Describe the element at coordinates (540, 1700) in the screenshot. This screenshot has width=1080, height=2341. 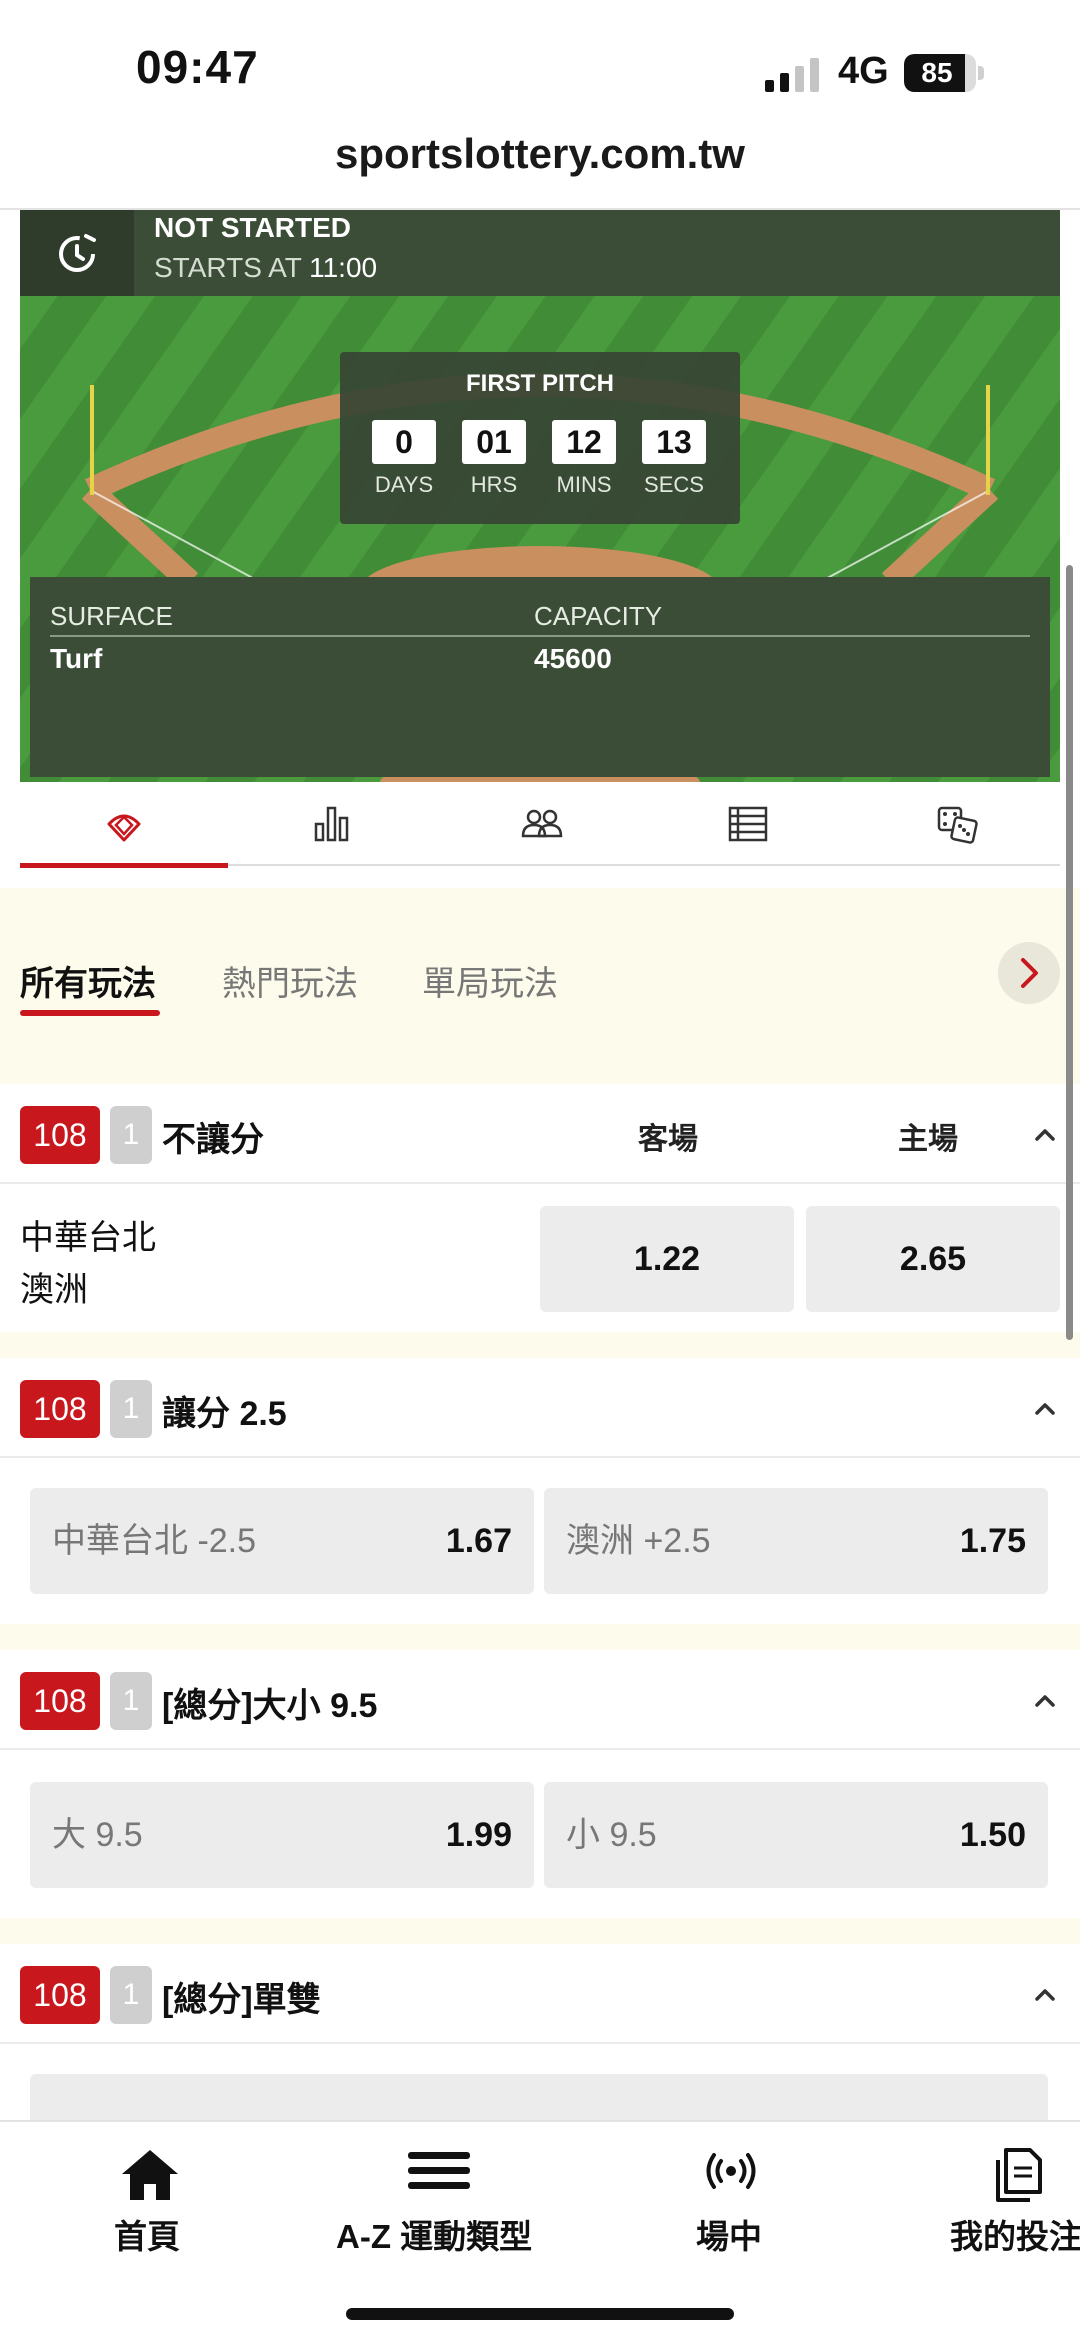
I see `market-header-total: 108 1 [總分]大小 9.5` at that location.